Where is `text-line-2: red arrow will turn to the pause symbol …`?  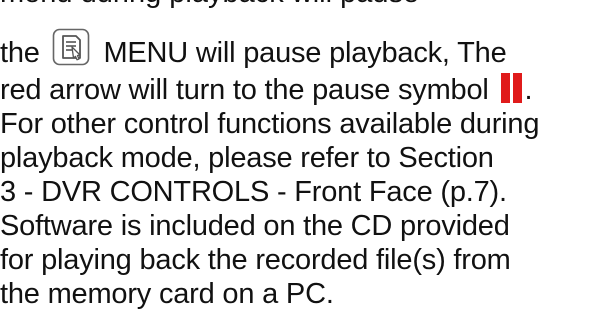 text-line-2: red arrow will turn to the pause symbol … is located at coordinates (266, 89).